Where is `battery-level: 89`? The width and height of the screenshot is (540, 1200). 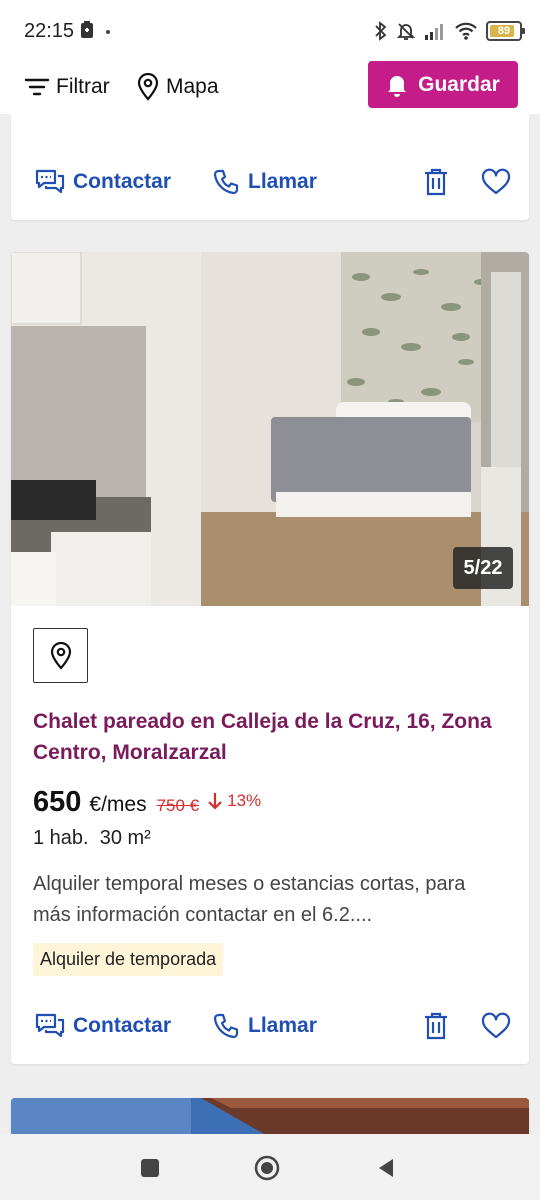 battery-level: 89 is located at coordinates (504, 31).